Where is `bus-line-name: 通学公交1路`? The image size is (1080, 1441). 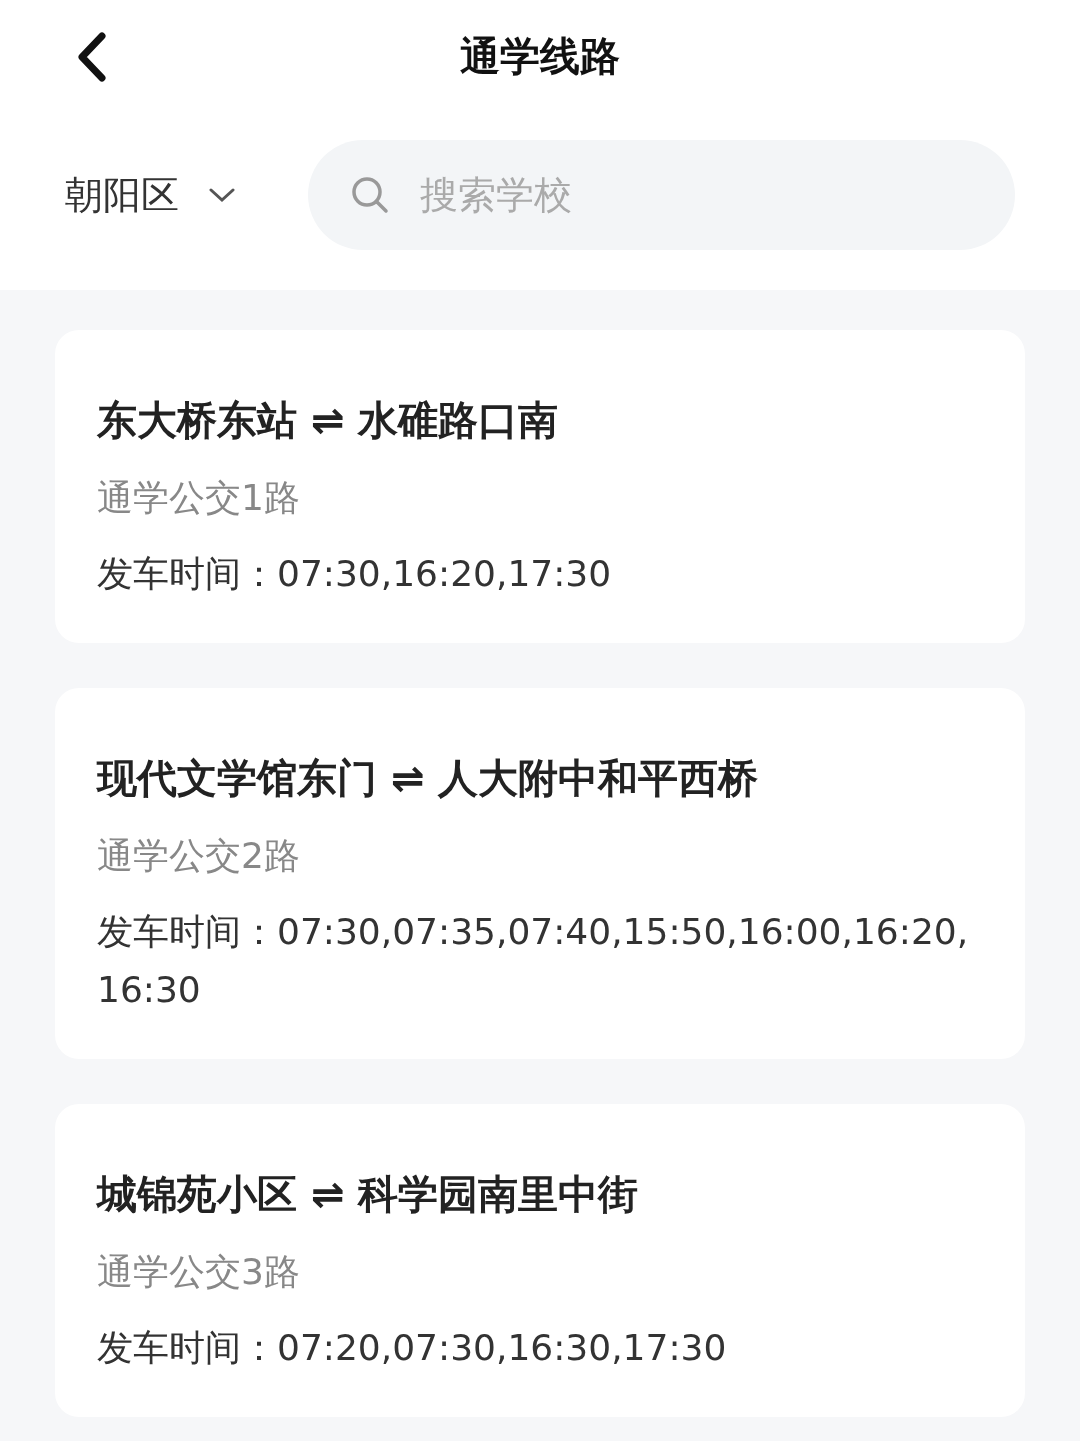 bus-line-name: 通学公交1路 is located at coordinates (199, 498).